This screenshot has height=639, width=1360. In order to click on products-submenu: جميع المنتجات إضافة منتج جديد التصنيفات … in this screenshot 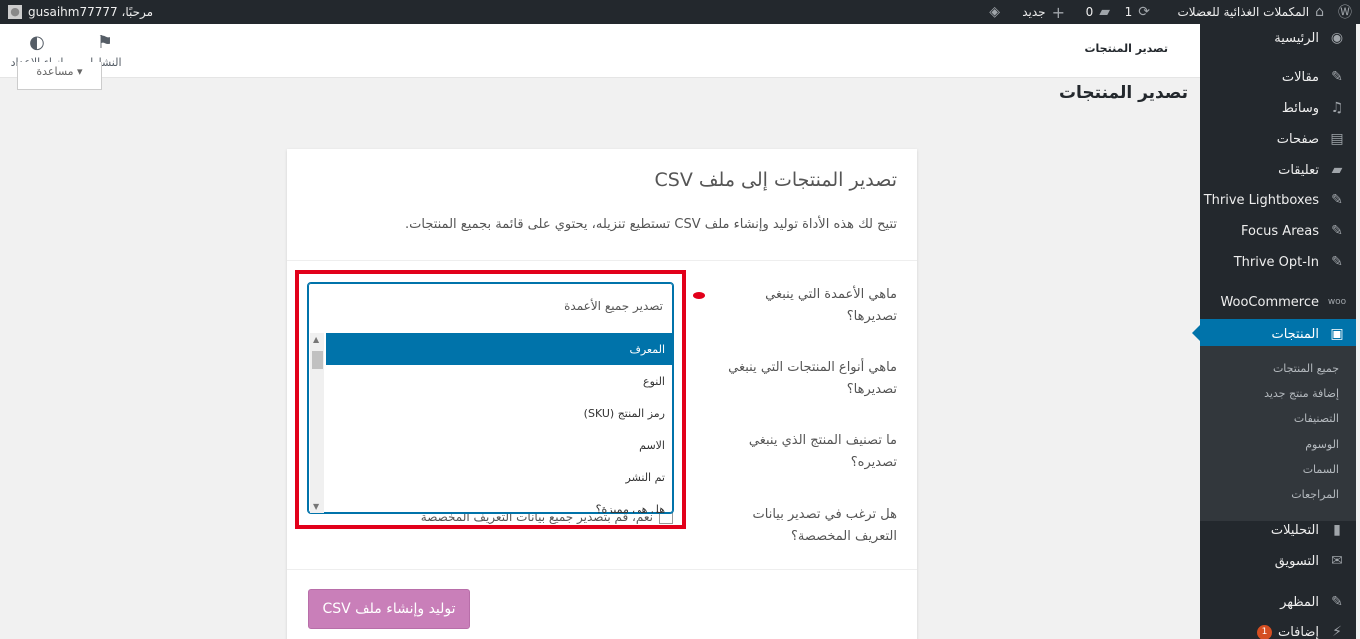, I will do `click(1280, 433)`.